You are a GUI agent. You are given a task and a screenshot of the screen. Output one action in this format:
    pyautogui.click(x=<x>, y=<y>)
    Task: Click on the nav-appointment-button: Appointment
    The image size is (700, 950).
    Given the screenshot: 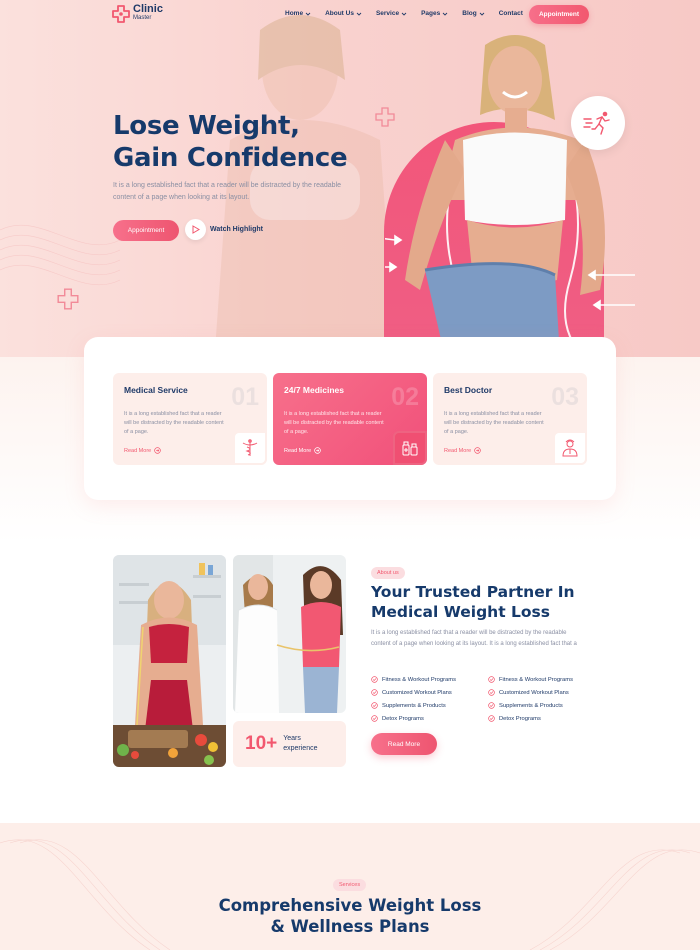 What is the action you would take?
    pyautogui.click(x=559, y=14)
    